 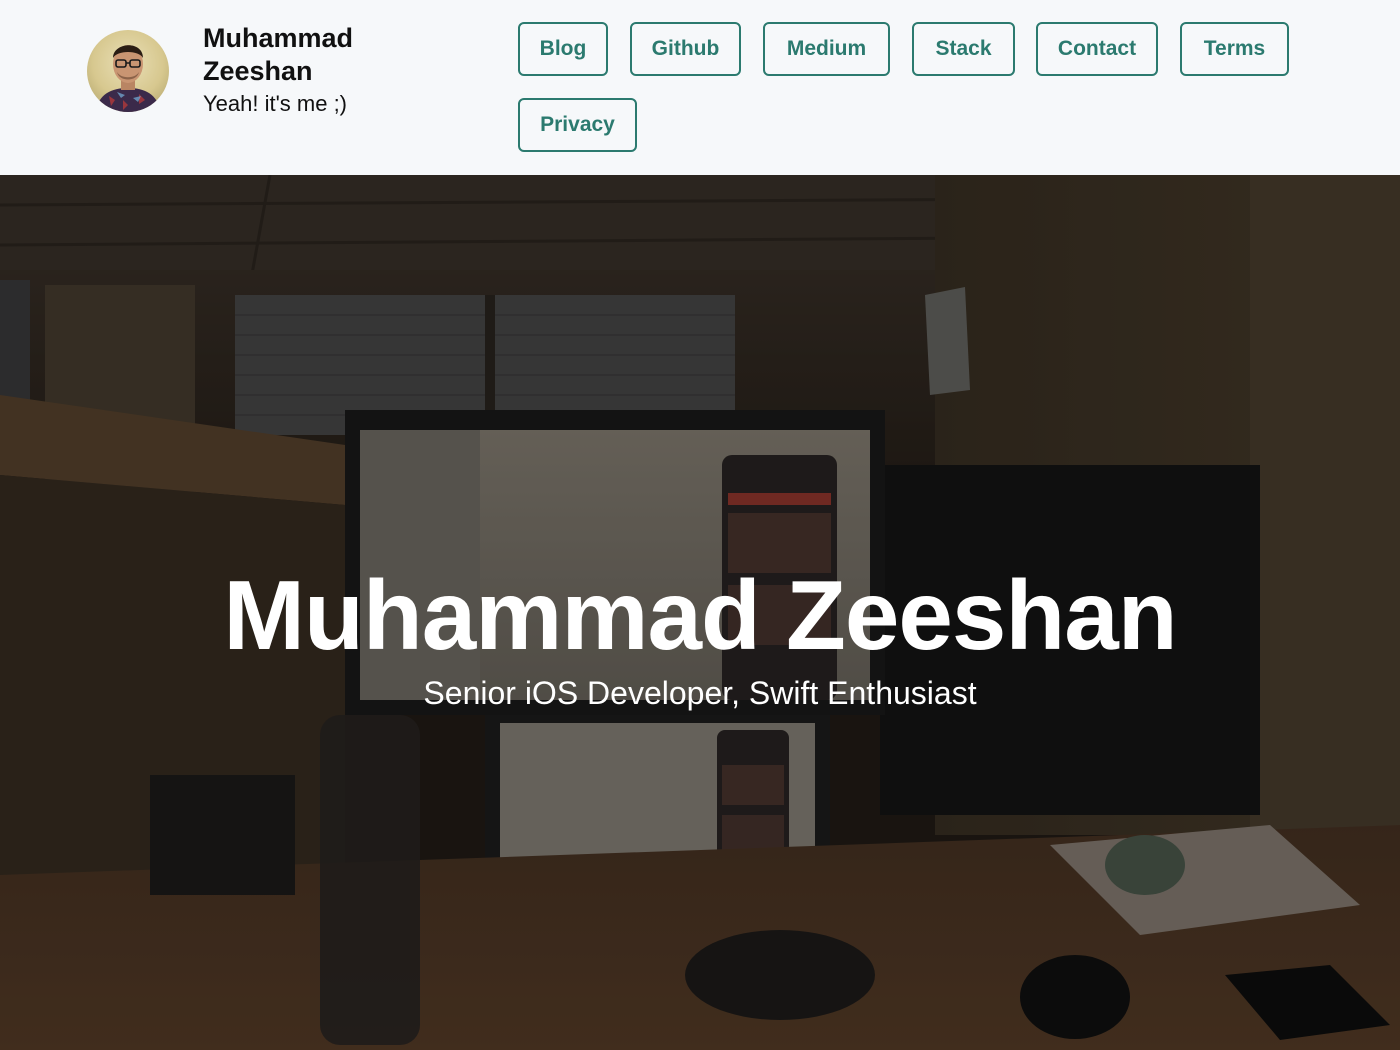 What do you see at coordinates (826, 49) in the screenshot?
I see `nav-medium-button: Medium` at bounding box center [826, 49].